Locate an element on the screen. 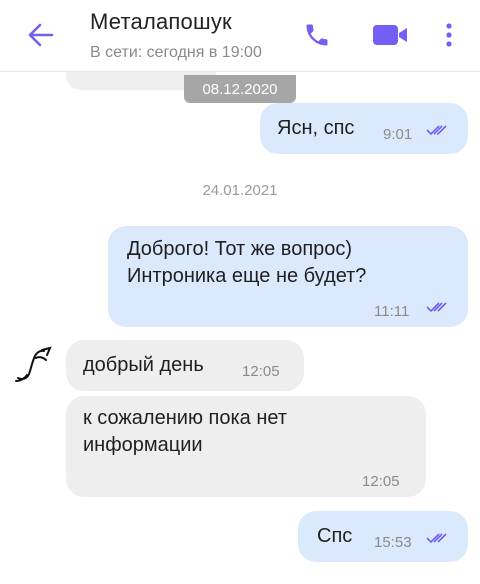 The image size is (480, 584). phone-icon is located at coordinates (317, 35).